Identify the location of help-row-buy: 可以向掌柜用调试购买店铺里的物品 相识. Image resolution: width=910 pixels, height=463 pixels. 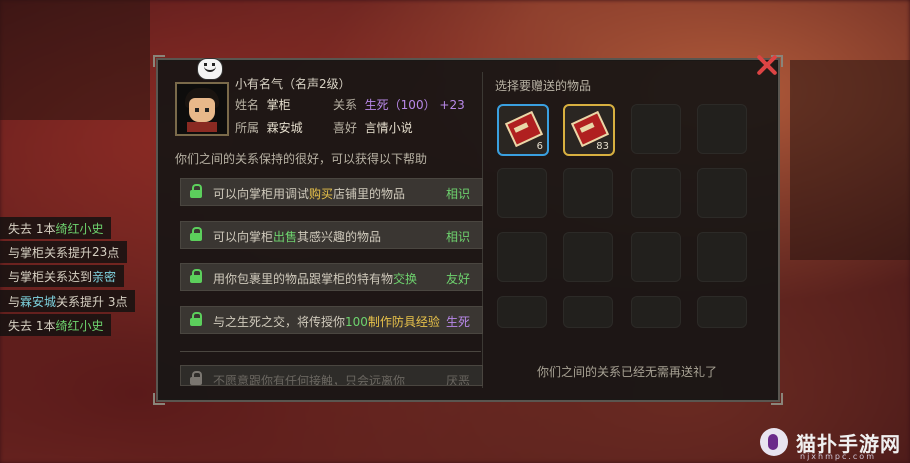
(331, 192).